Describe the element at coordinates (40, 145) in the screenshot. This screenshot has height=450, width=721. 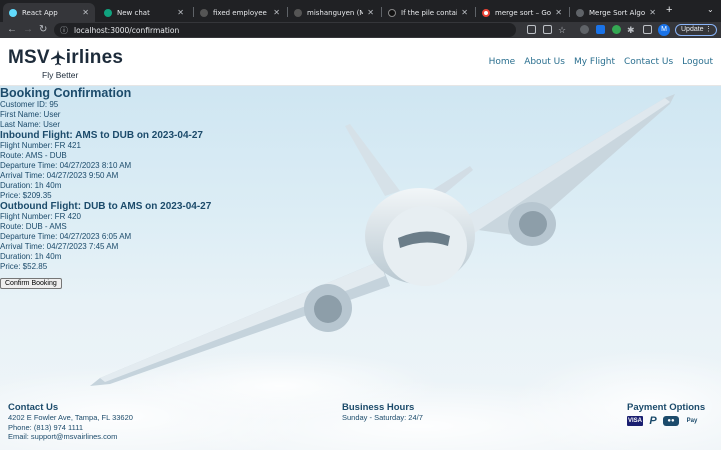
I see `inbound-flight-number: Flight Number: FR 421` at that location.